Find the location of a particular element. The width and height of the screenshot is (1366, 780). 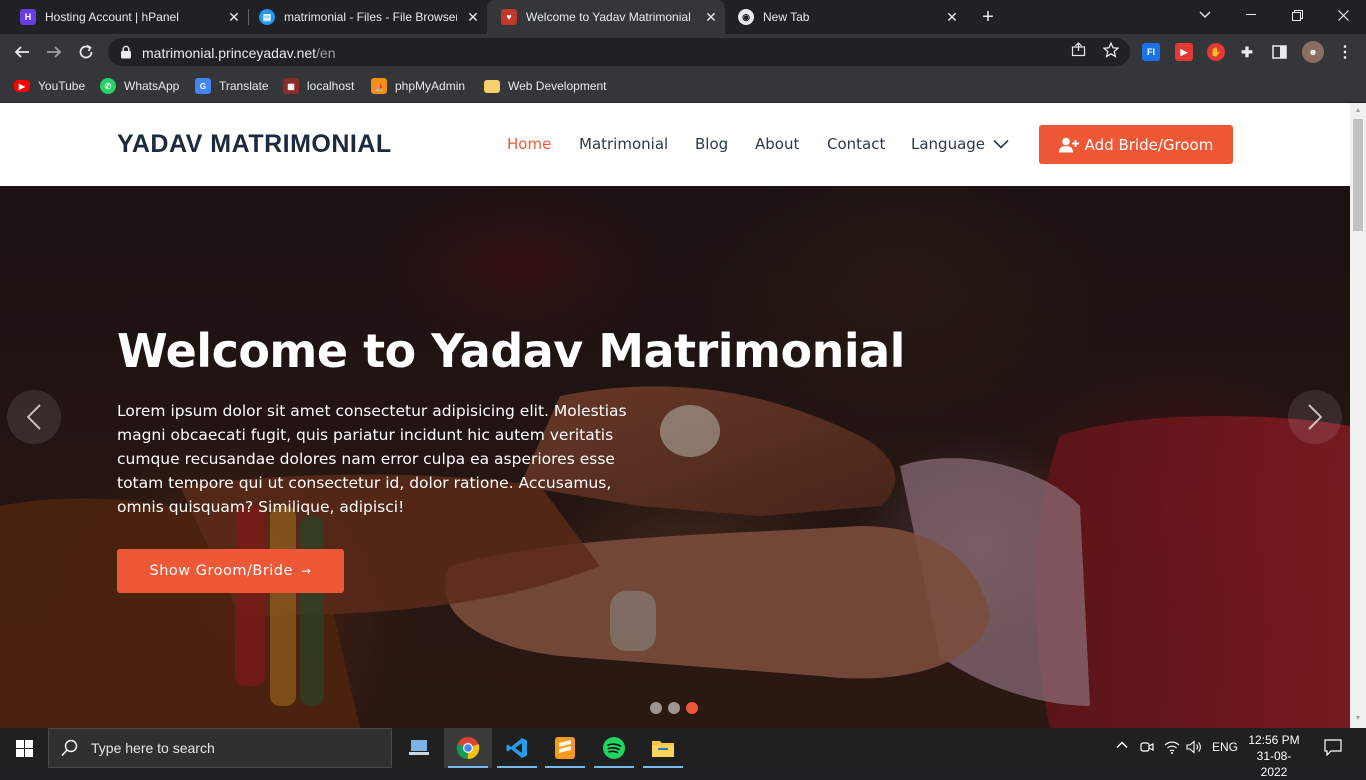

nav-about: About is located at coordinates (777, 145).